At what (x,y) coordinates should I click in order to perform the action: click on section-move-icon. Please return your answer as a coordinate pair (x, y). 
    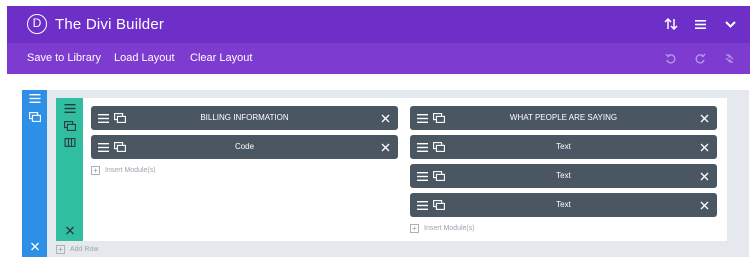
    Looking at the image, I should click on (34, 98).